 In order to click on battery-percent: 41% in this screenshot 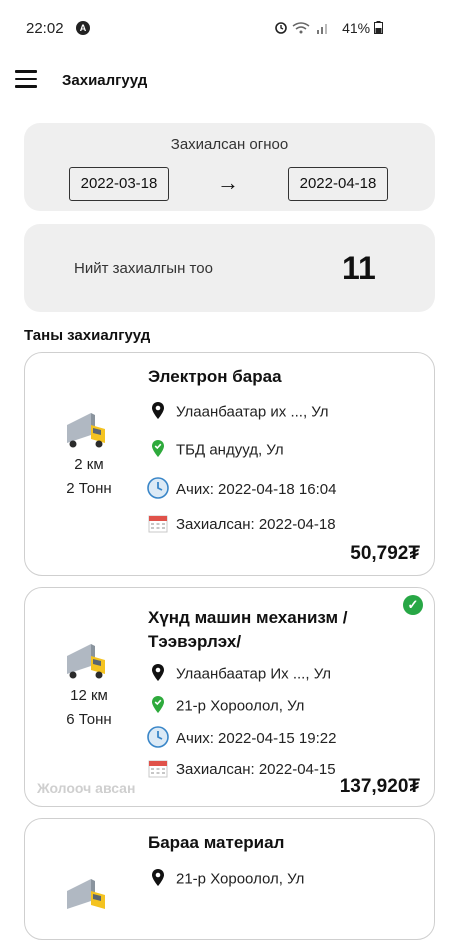, I will do `click(356, 28)`.